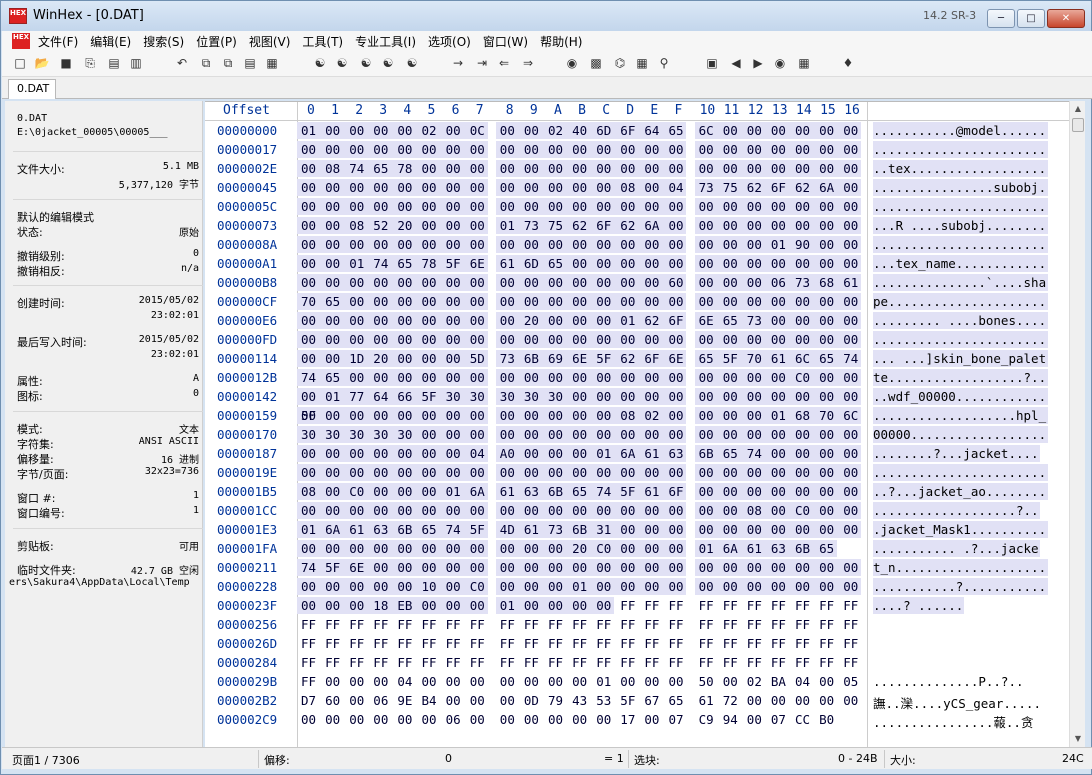  I want to click on paste-icon: ▤, so click(250, 63).